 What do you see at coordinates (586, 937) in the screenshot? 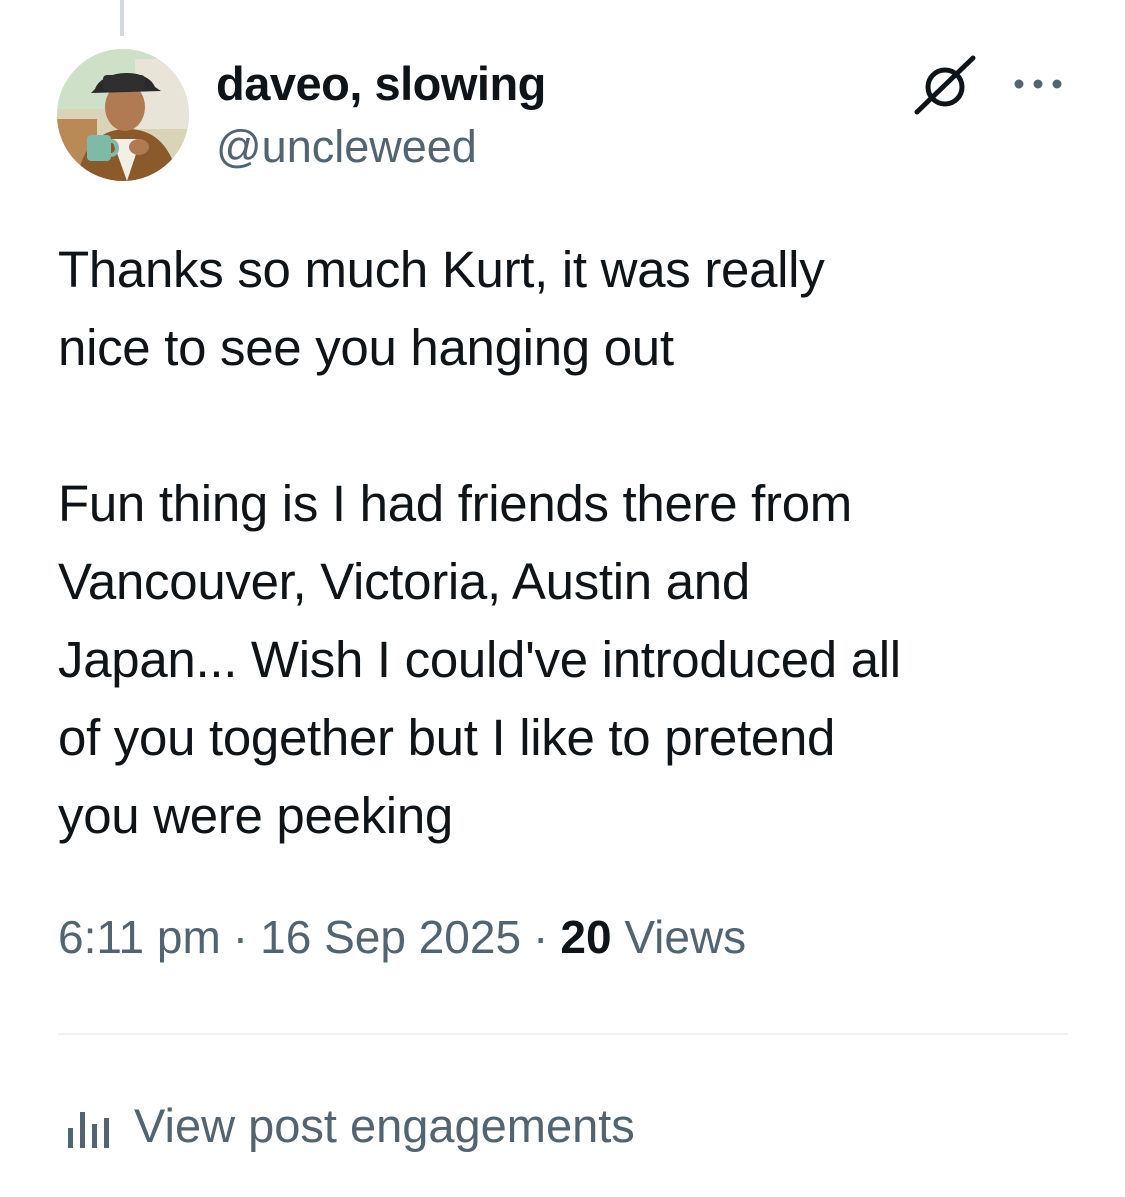
I see `views-count: 20` at bounding box center [586, 937].